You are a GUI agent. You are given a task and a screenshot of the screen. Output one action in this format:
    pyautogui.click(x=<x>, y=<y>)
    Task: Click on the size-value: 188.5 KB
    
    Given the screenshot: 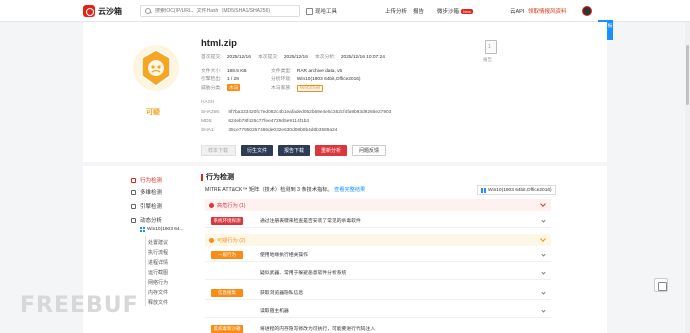 What is the action you would take?
    pyautogui.click(x=236, y=71)
    